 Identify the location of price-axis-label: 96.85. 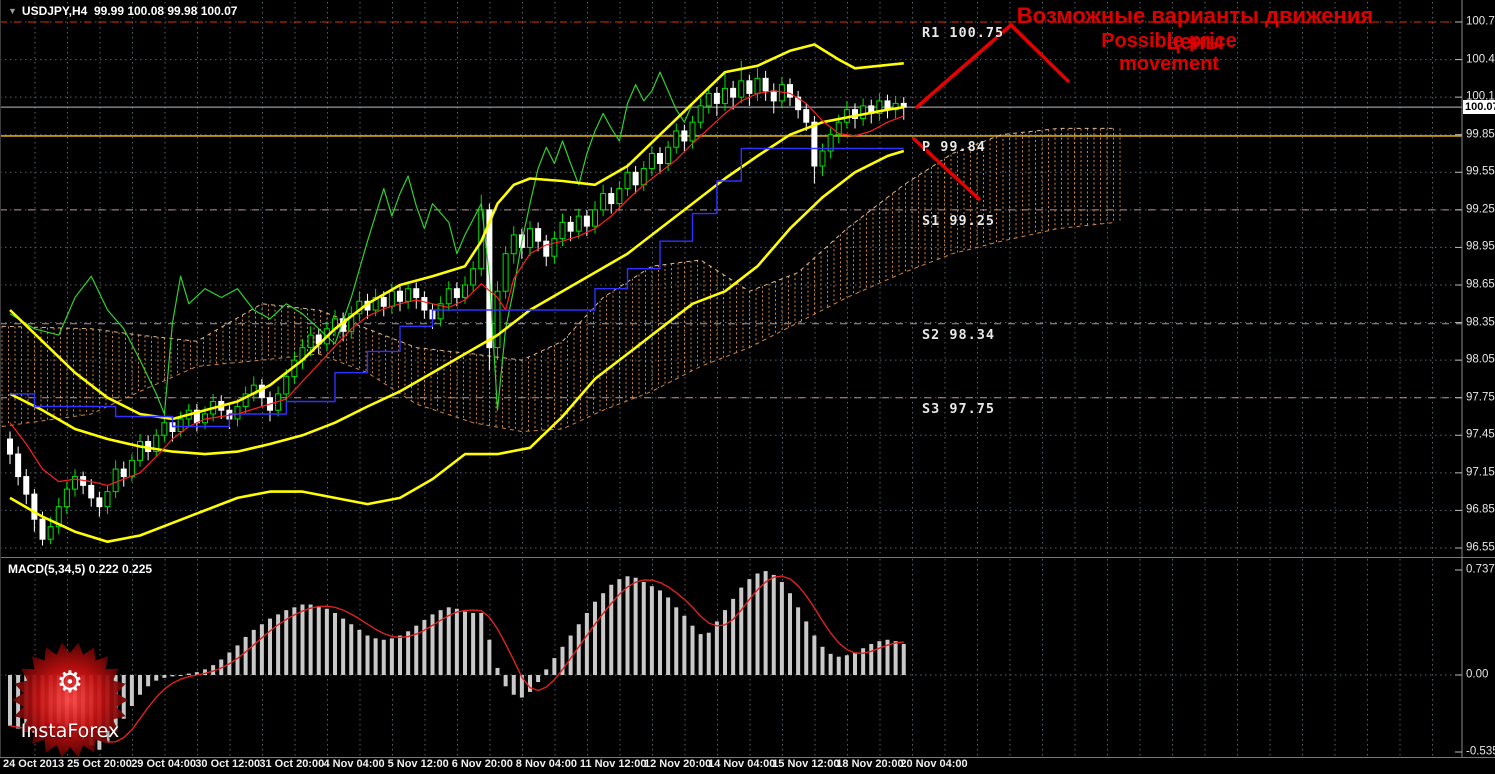
(1480, 509).